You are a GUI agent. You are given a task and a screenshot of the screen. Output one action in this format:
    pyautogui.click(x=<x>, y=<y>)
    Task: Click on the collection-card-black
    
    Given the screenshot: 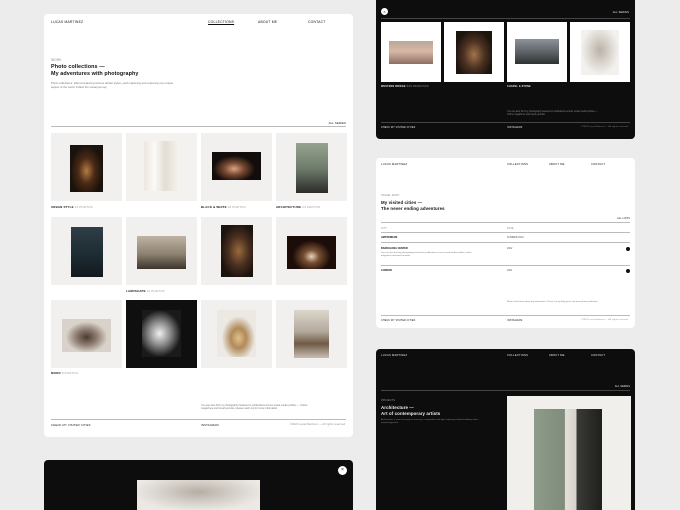 What is the action you would take?
    pyautogui.click(x=161, y=334)
    